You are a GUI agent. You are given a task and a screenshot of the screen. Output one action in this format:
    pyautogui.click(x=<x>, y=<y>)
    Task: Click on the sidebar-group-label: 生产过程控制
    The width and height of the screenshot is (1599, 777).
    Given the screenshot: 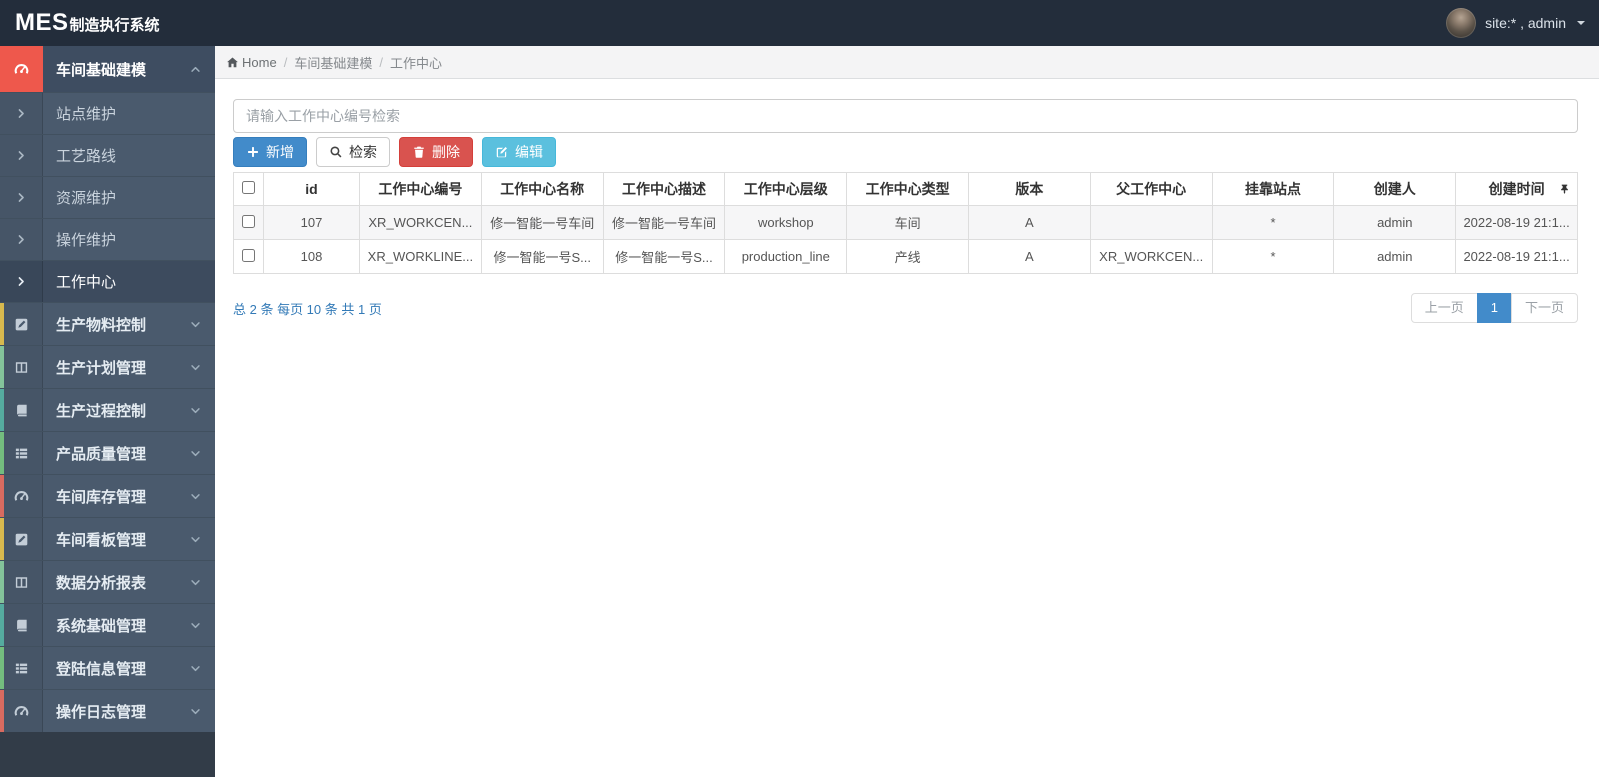 What is the action you would take?
    pyautogui.click(x=101, y=411)
    